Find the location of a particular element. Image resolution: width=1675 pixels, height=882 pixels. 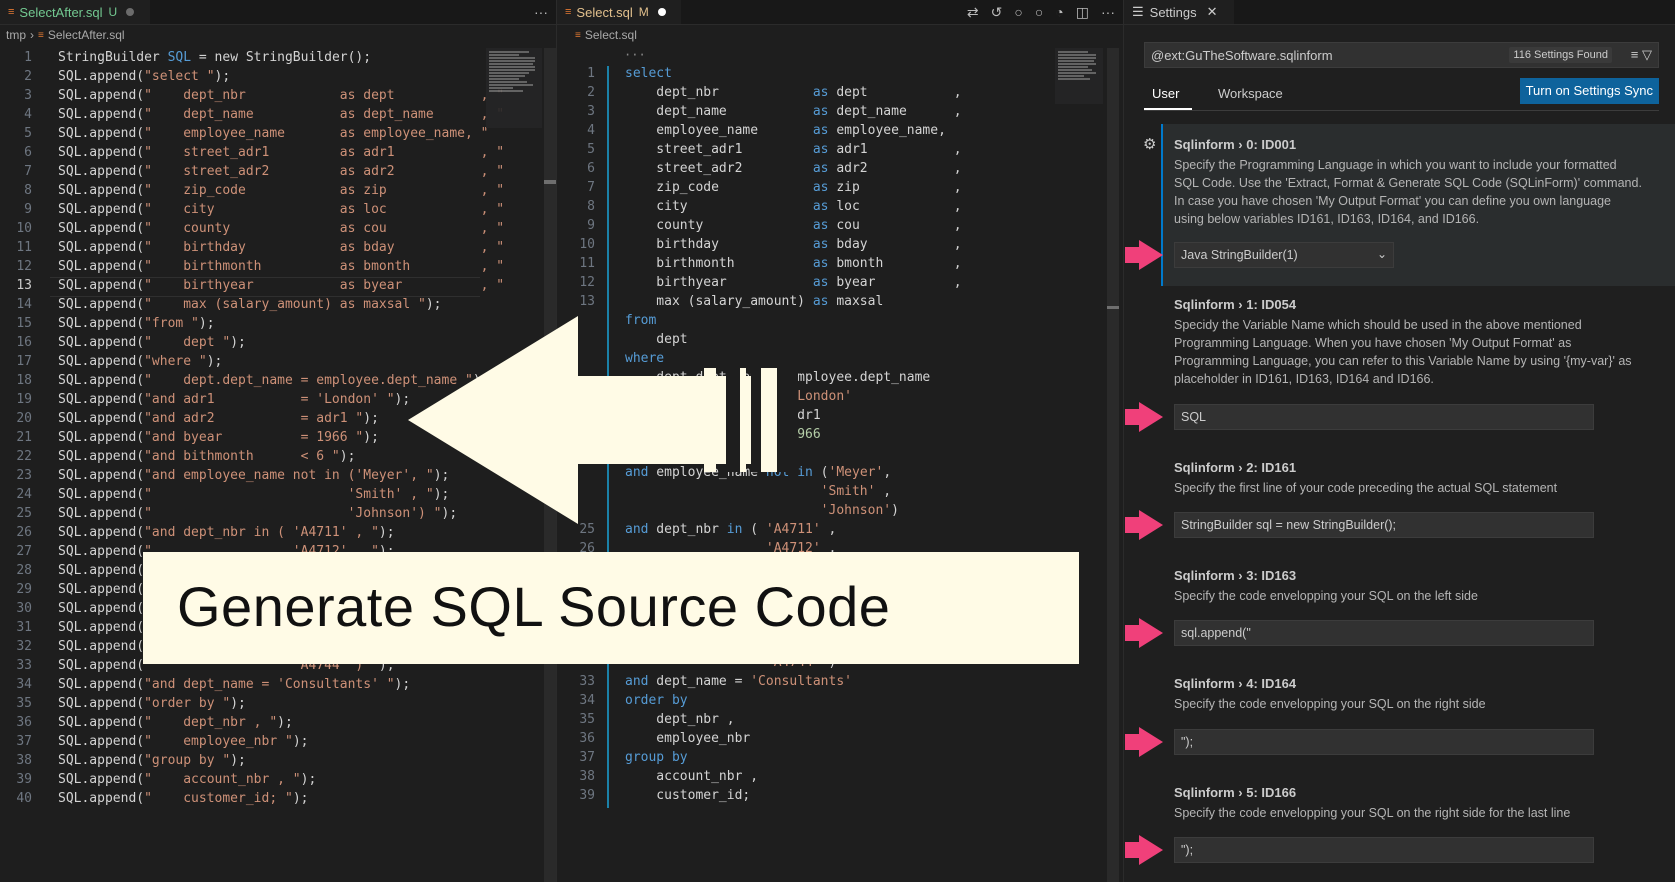

open-changes-icon: ⇄ is located at coordinates (973, 12).